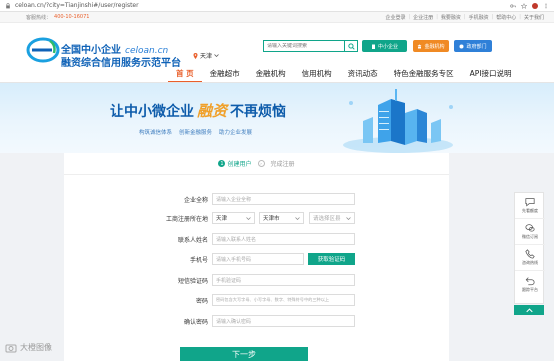 The image size is (554, 361). I want to click on government-button-label: 政府部门, so click(476, 46).